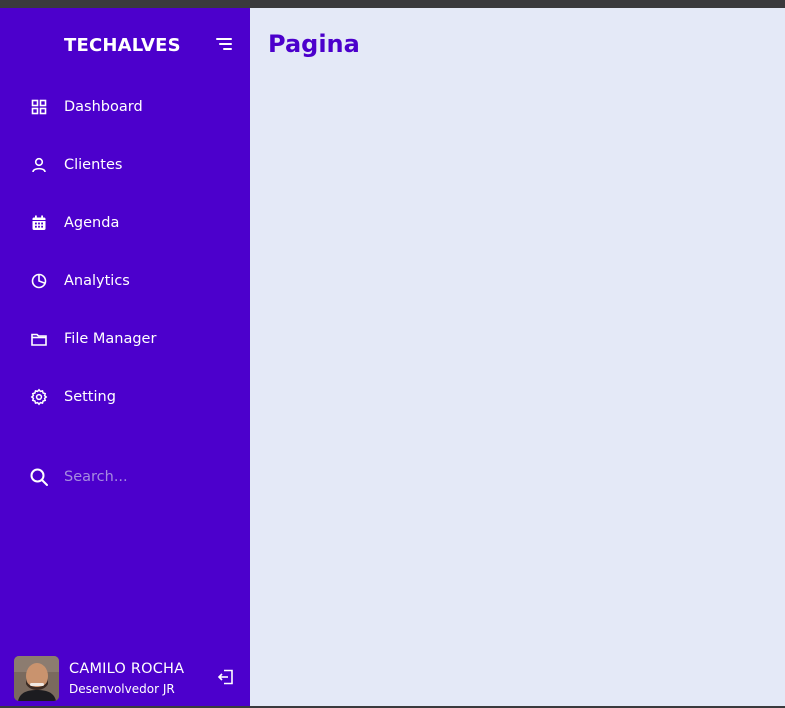 Image resolution: width=785 pixels, height=708 pixels. What do you see at coordinates (226, 677) in the screenshot?
I see `logout-icon` at bounding box center [226, 677].